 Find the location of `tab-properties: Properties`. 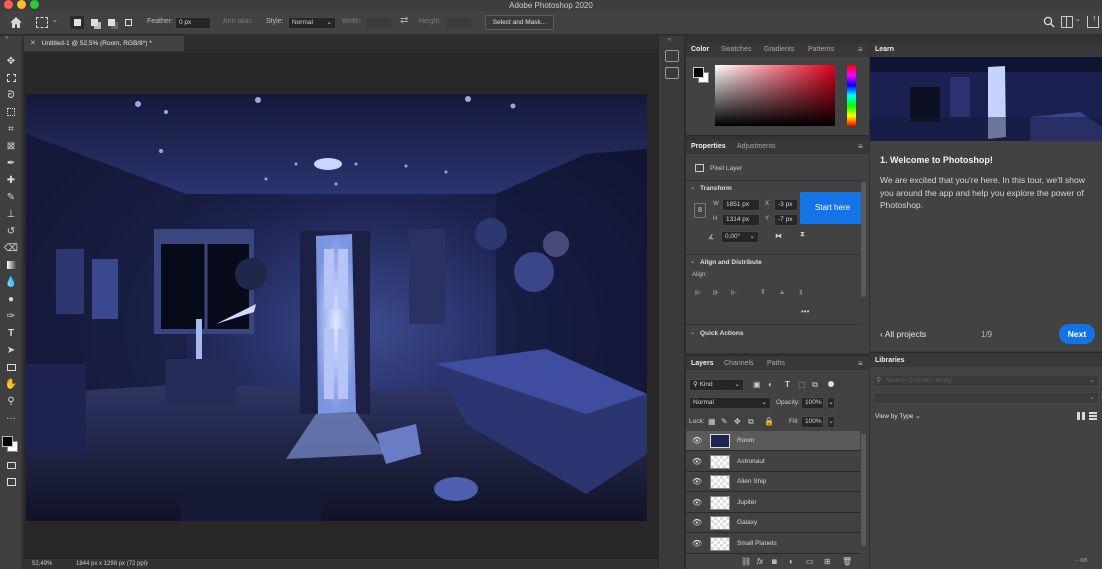

tab-properties: Properties is located at coordinates (708, 146).